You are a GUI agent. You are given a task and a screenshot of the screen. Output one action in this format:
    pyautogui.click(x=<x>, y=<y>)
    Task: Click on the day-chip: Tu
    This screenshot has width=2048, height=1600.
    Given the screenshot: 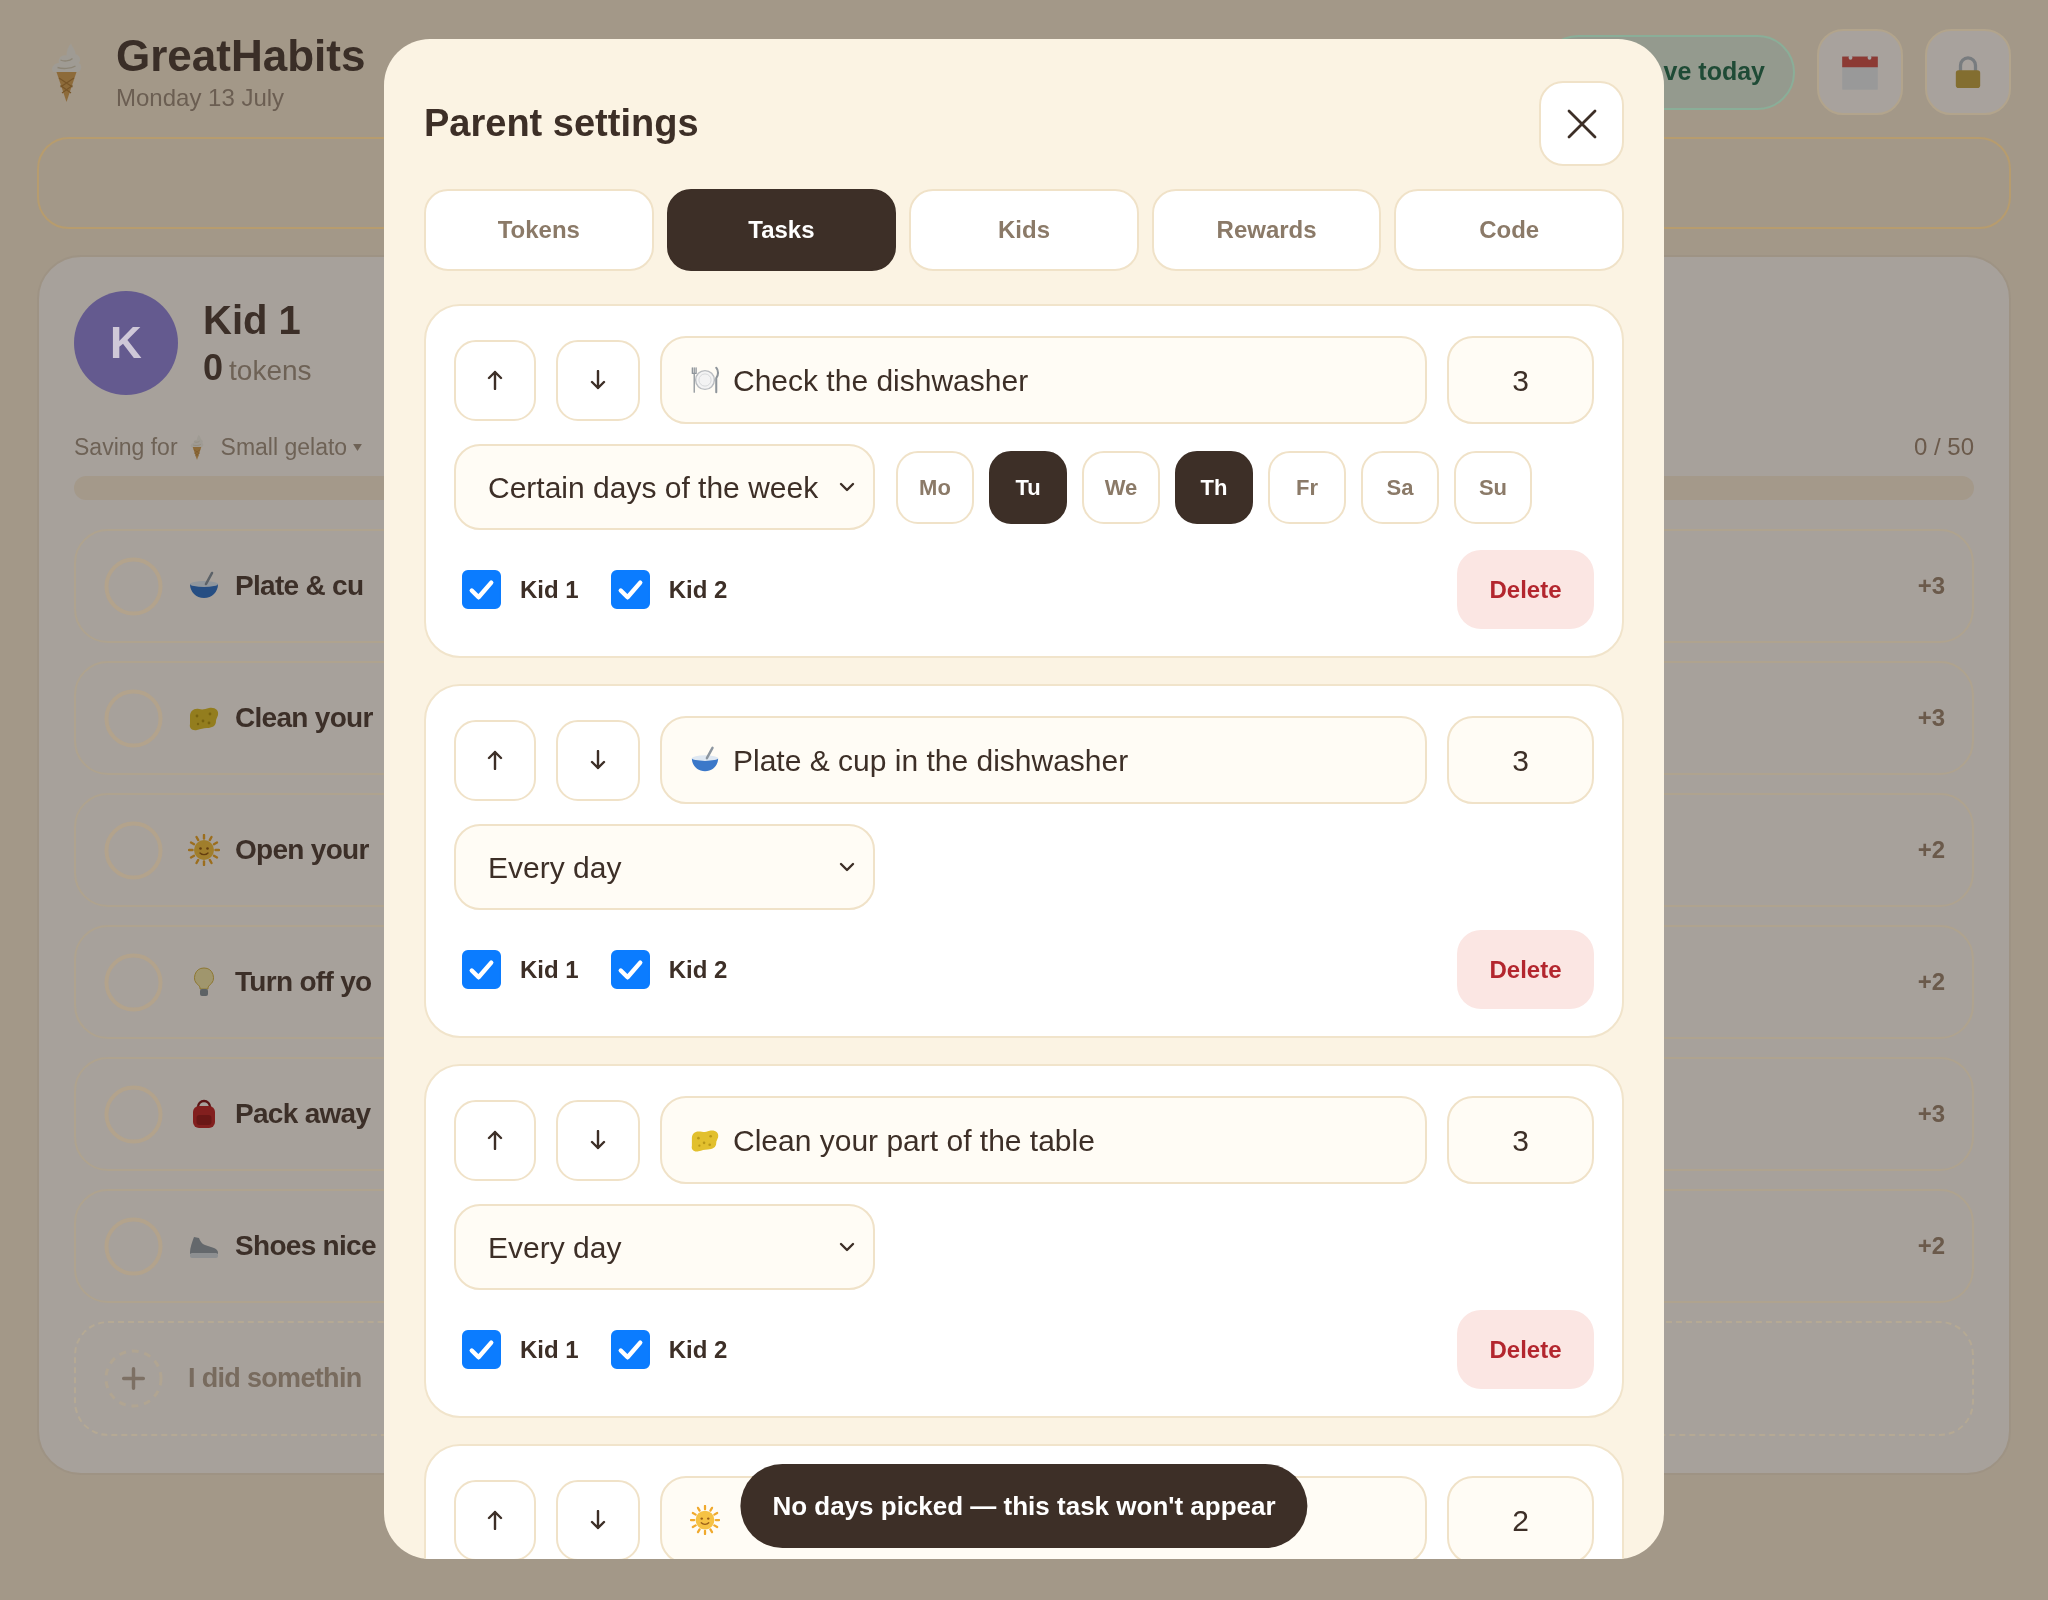 What is the action you would take?
    pyautogui.click(x=1028, y=487)
    